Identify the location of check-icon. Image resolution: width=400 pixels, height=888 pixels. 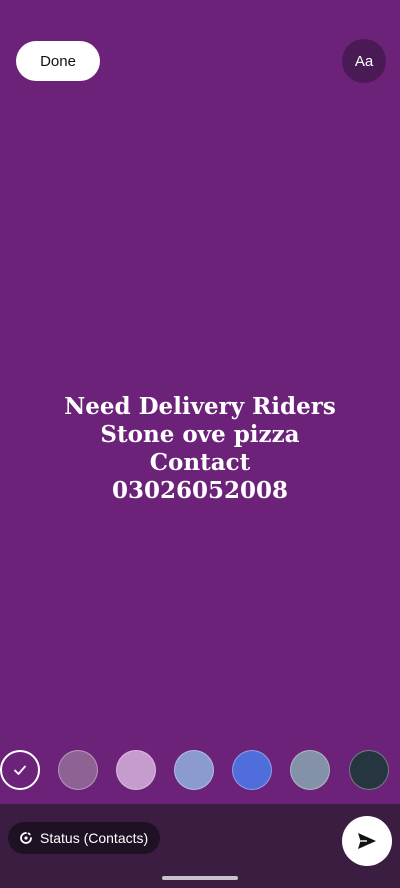
(20, 770).